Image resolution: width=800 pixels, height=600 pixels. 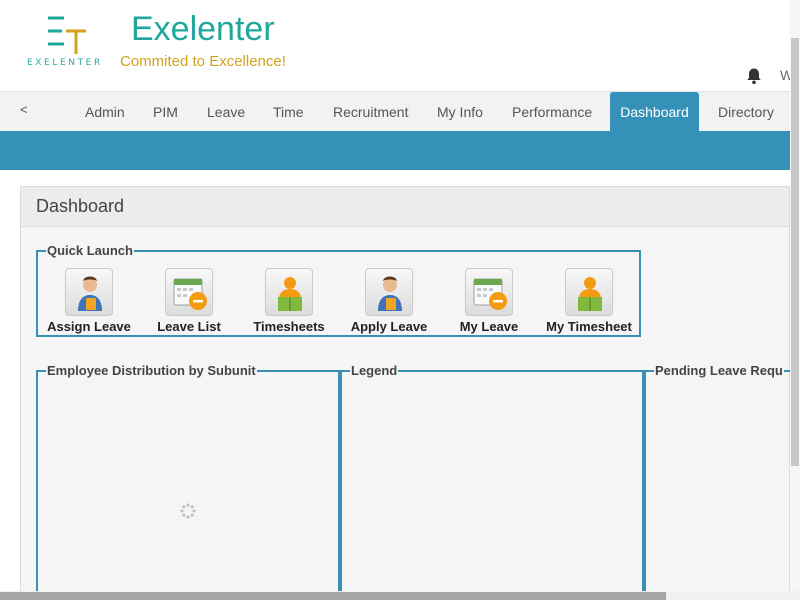 I want to click on dashboard-header: Dashboard, so click(x=405, y=207).